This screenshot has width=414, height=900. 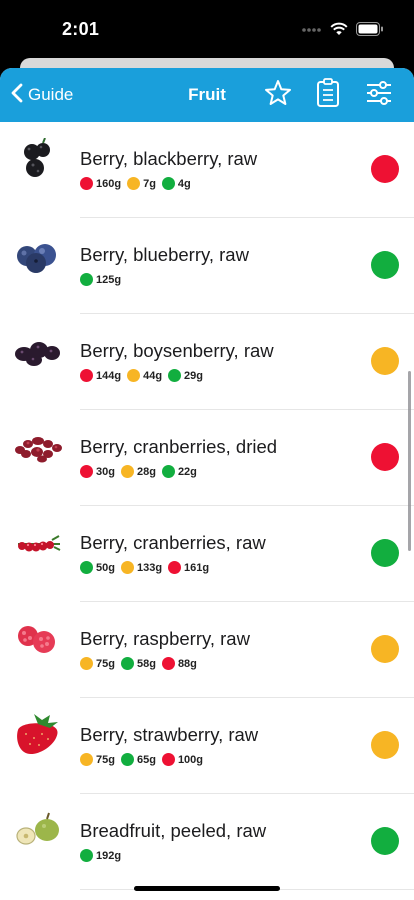 What do you see at coordinates (97, 471) in the screenshot?
I see `nutrient-chip: 30g` at bounding box center [97, 471].